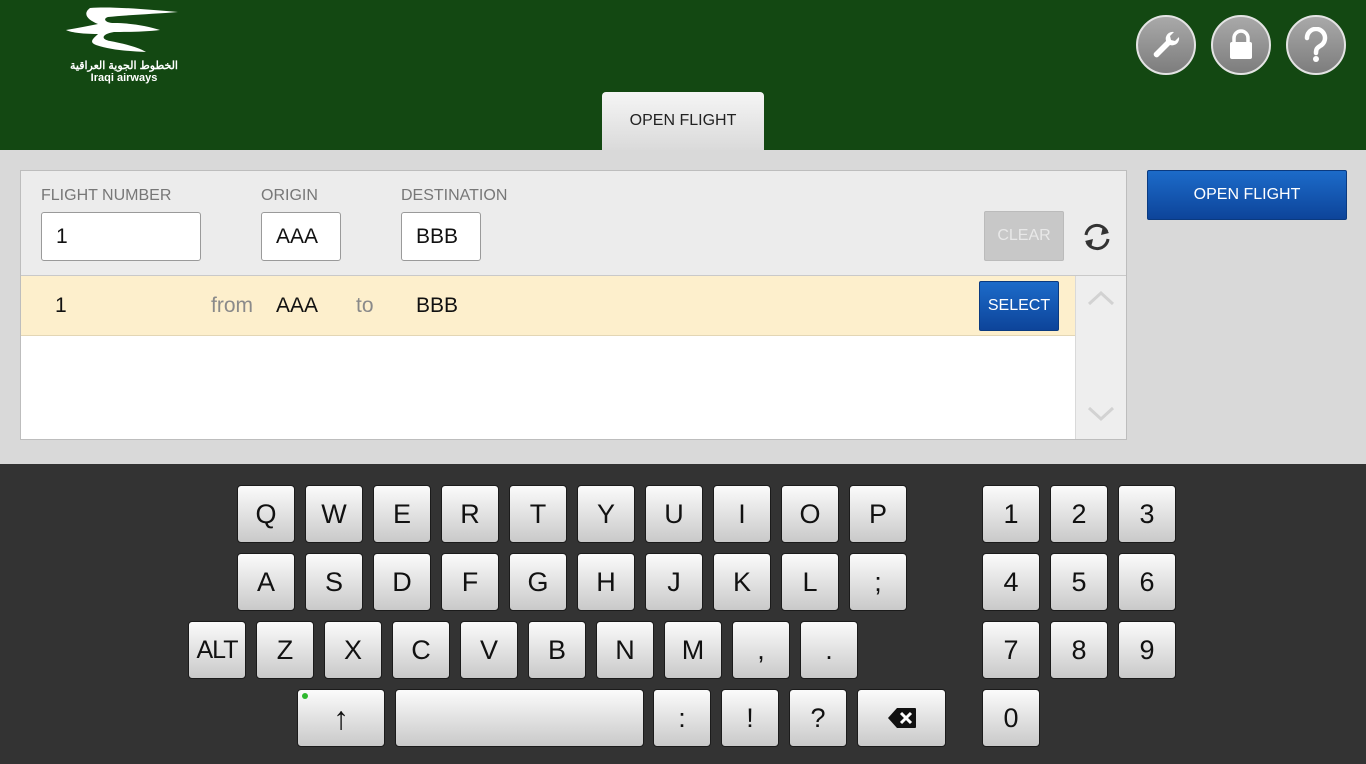  I want to click on clear-button: CLEAR, so click(1024, 236).